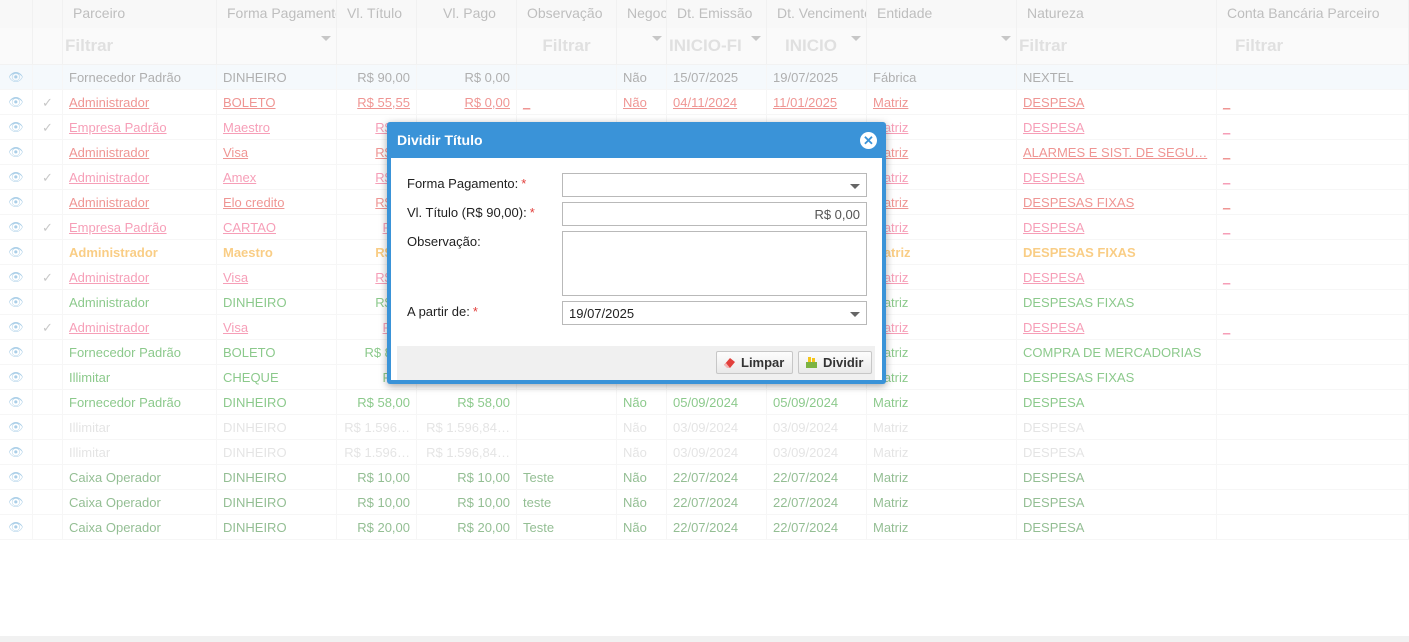 The width and height of the screenshot is (1409, 642). I want to click on filter-entidade, so click(942, 46).